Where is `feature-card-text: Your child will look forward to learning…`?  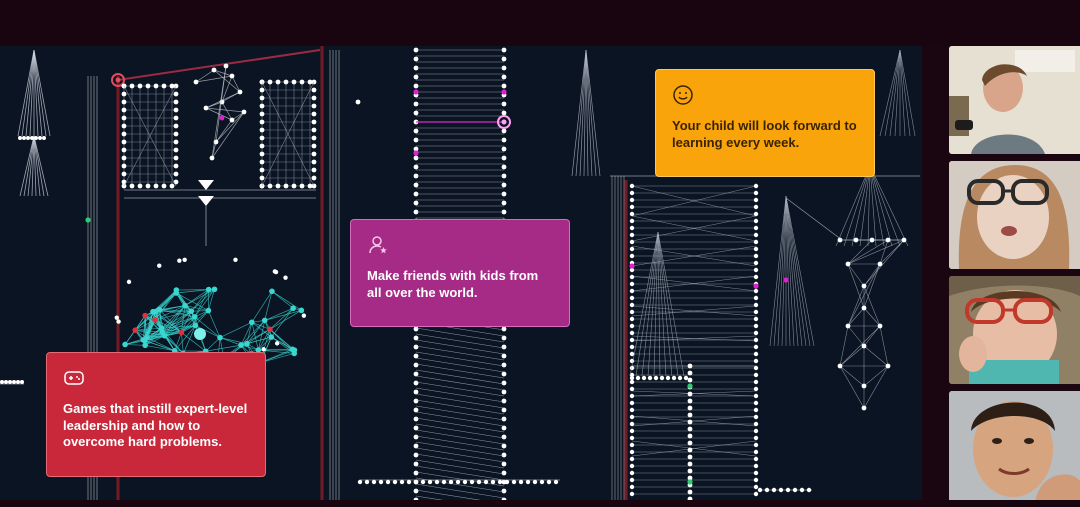
feature-card-text: Your child will look forward to learning… is located at coordinates (764, 134).